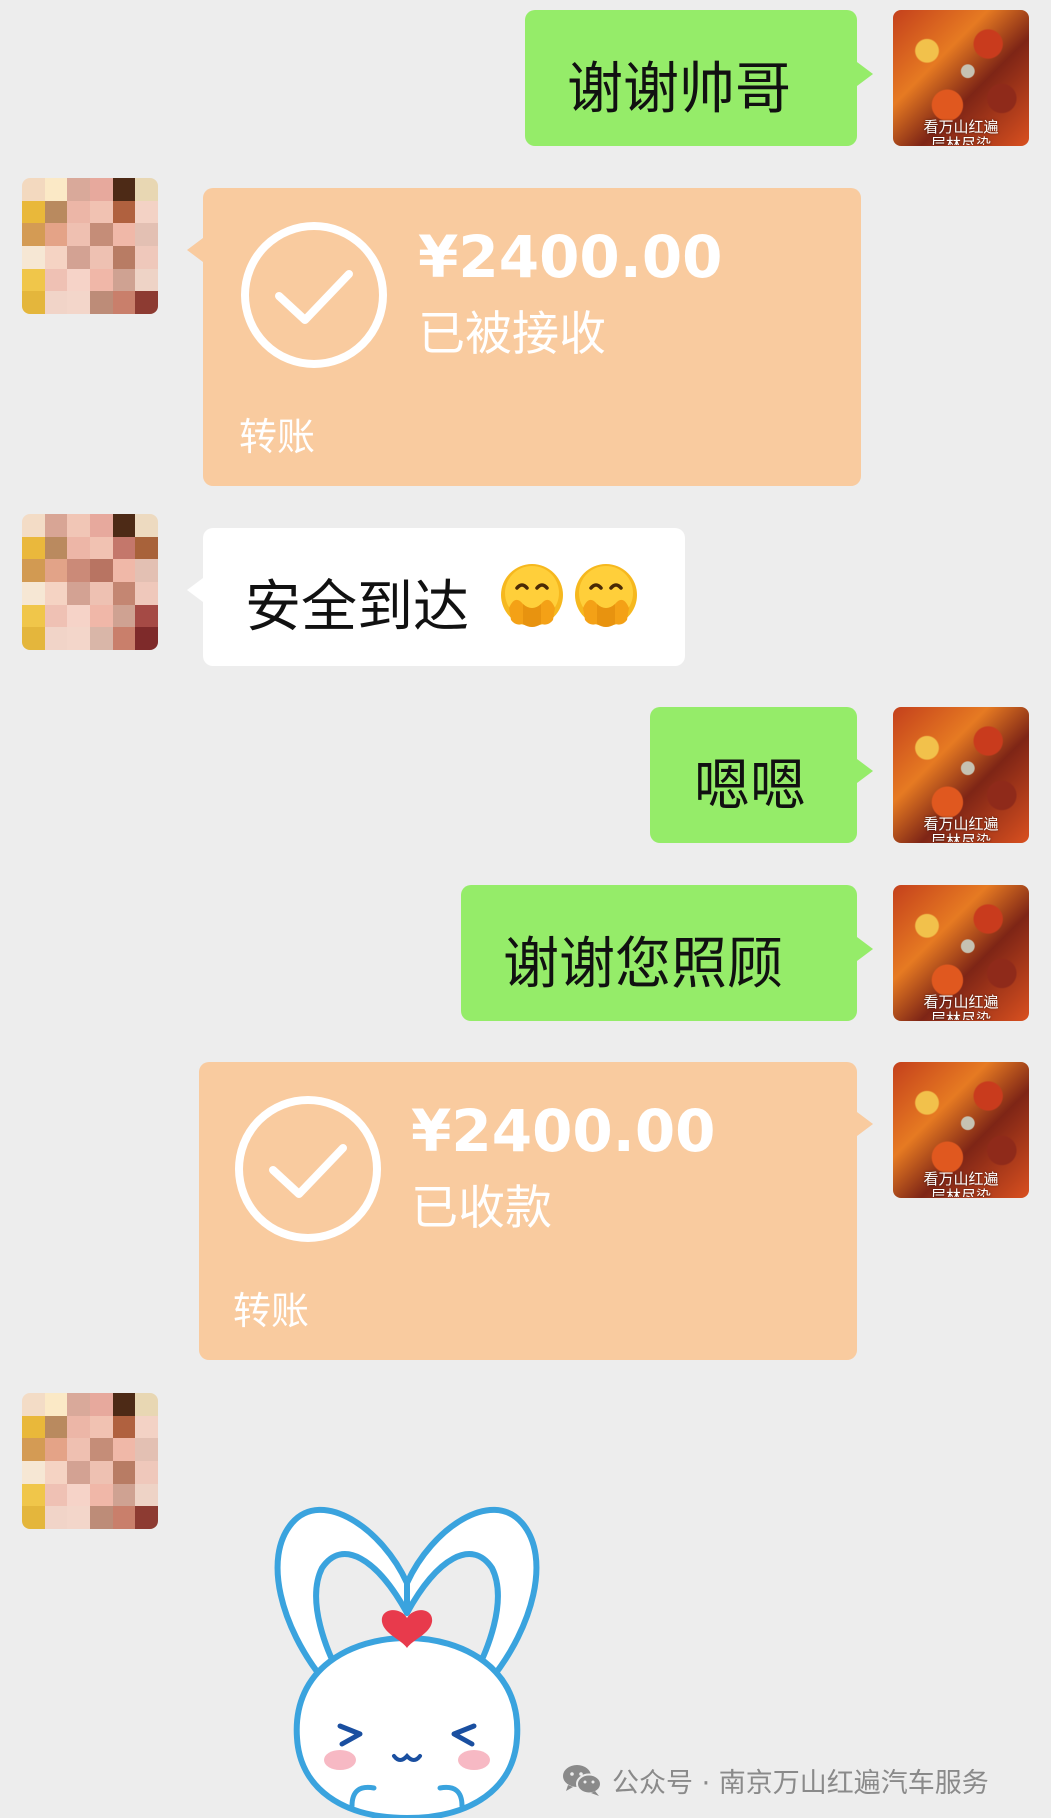 Image resolution: width=1051 pixels, height=1818 pixels. What do you see at coordinates (481, 1208) in the screenshot?
I see `transfer-status: 已收款` at bounding box center [481, 1208].